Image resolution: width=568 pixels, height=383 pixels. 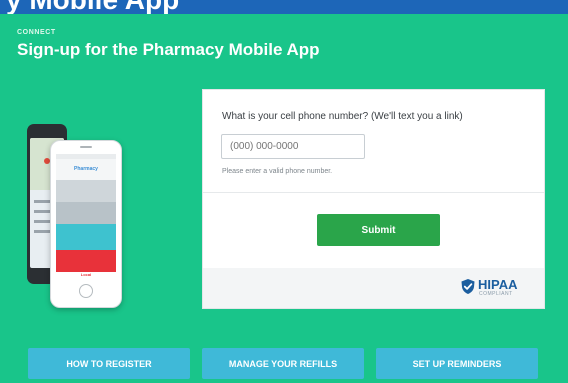 What do you see at coordinates (36, 32) in the screenshot?
I see `section-eyebrow: CONNECT` at bounding box center [36, 32].